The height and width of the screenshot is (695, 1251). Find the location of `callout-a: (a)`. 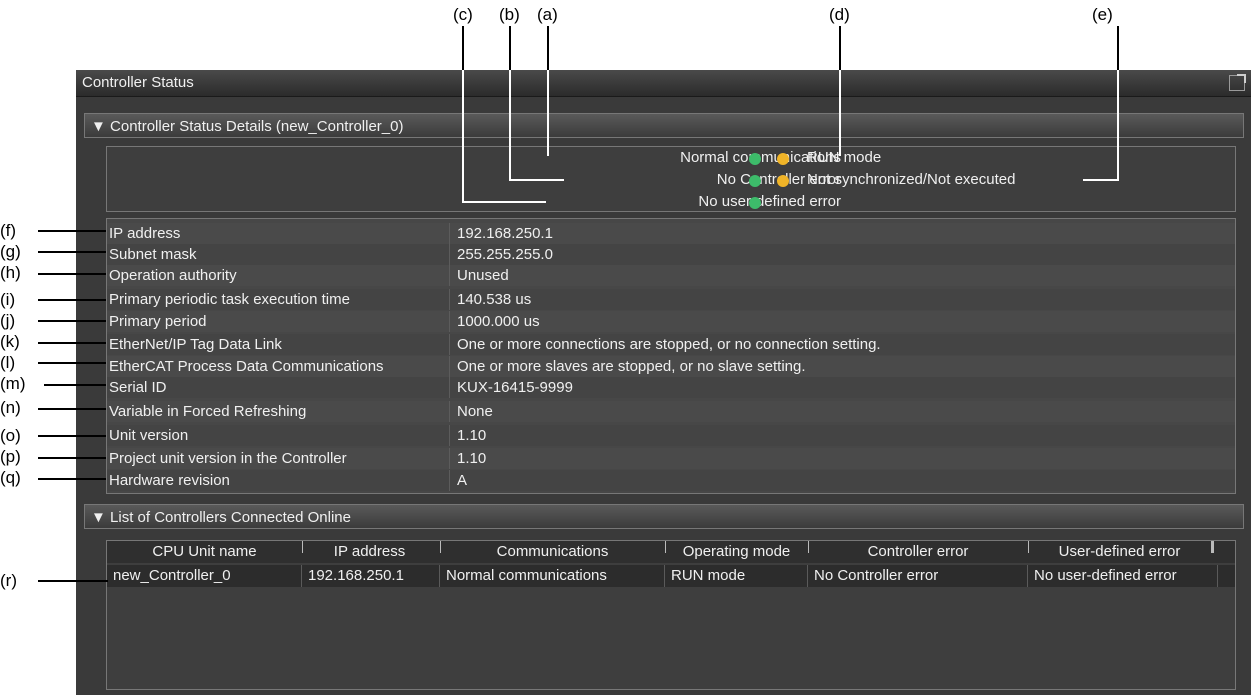

callout-a: (a) is located at coordinates (547, 14).